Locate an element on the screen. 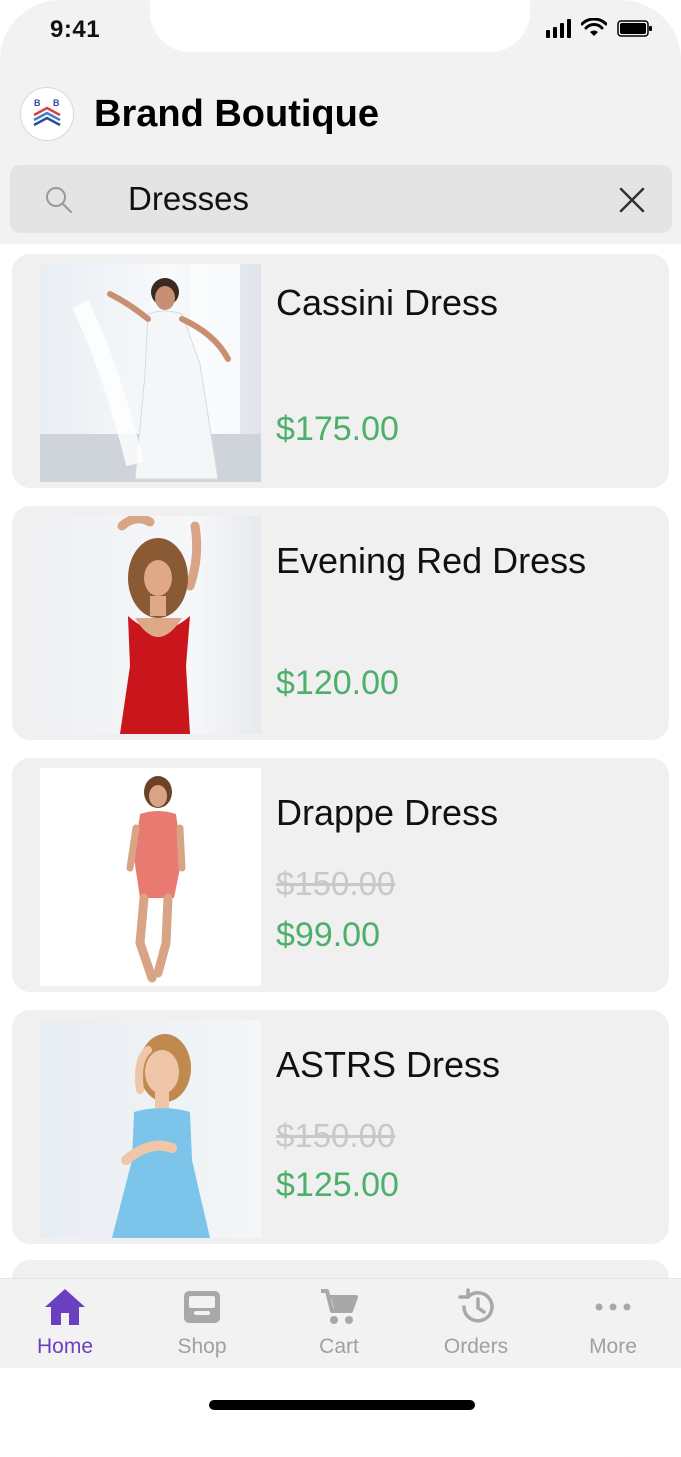 This screenshot has height=1457, width=681. home-indicator-area is located at coordinates (340, 1412).